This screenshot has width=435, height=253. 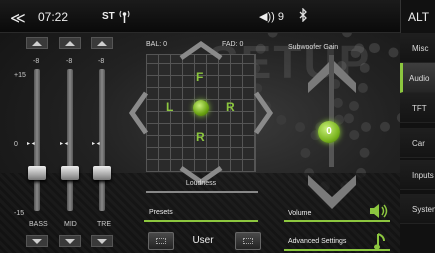 What do you see at coordinates (37, 43) in the screenshot?
I see `bass-up-button` at bounding box center [37, 43].